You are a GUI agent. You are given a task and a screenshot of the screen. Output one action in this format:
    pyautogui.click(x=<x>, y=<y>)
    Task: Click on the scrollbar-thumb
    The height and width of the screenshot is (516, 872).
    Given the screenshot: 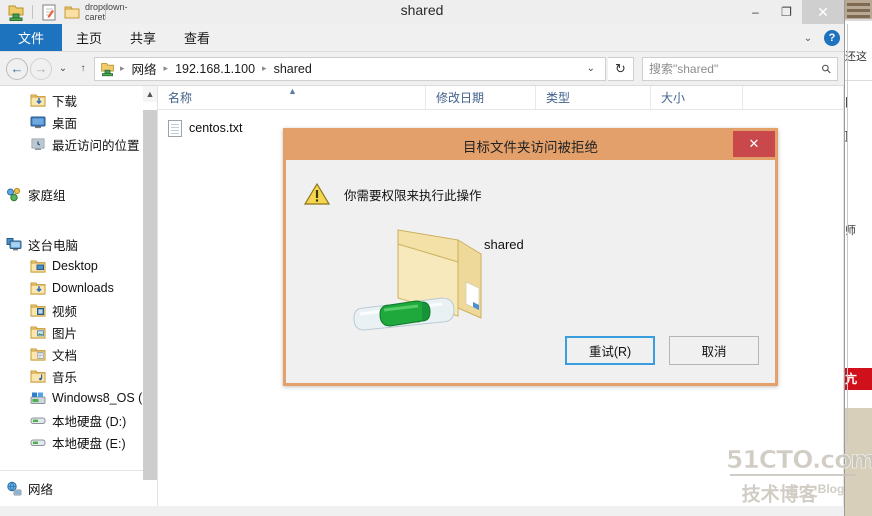 What is the action you would take?
    pyautogui.click(x=150, y=295)
    